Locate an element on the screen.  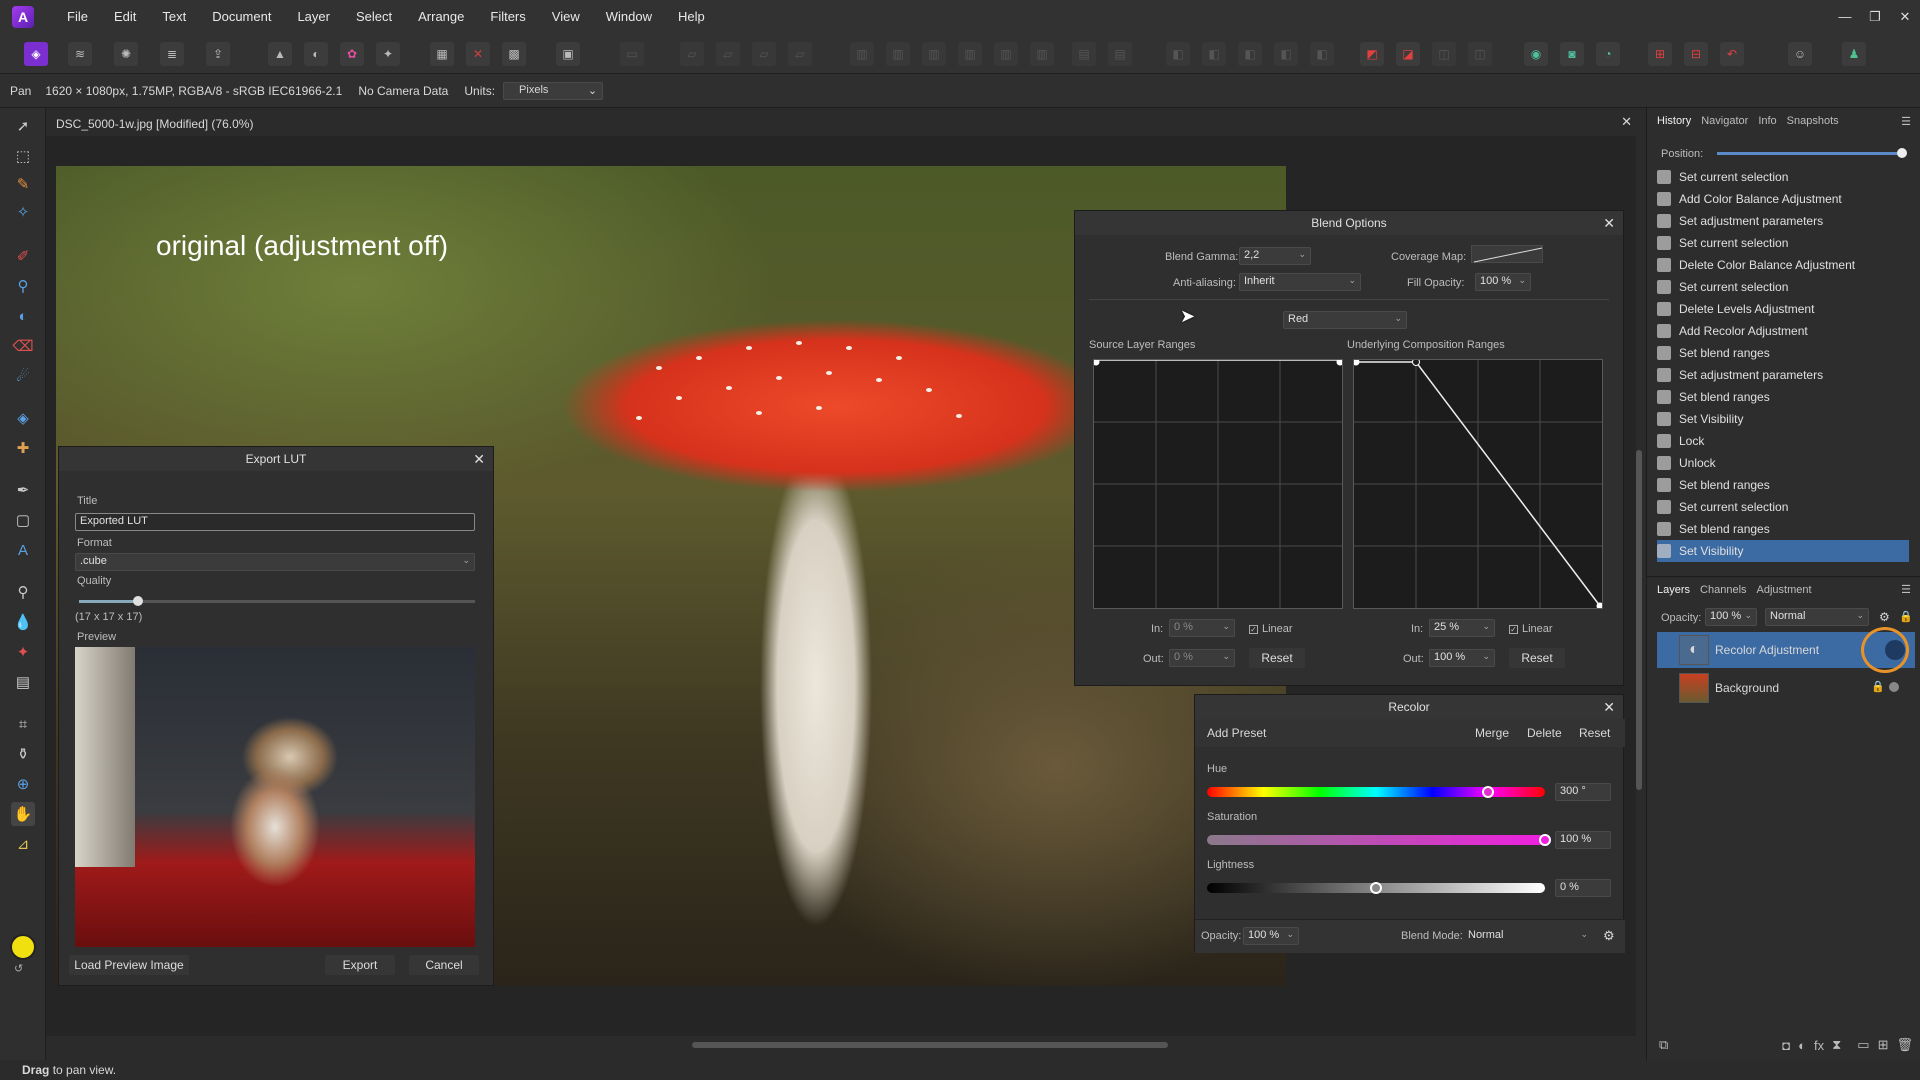
marquee-tool-icon: ⬚ is located at coordinates (23, 156).